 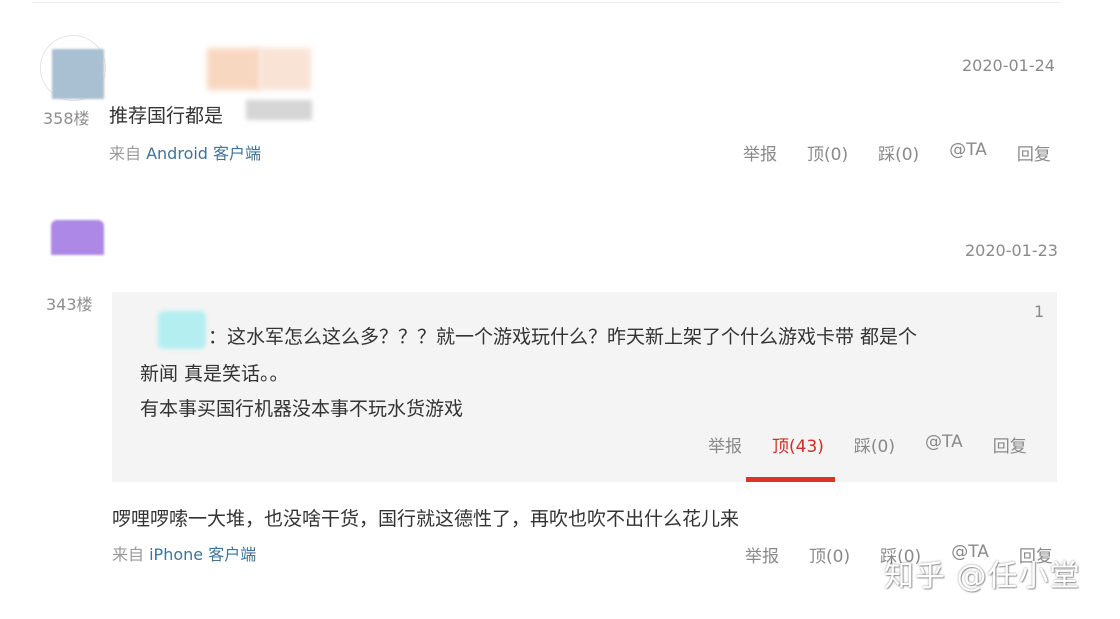 I want to click on quote-index: 1, so click(x=1039, y=311).